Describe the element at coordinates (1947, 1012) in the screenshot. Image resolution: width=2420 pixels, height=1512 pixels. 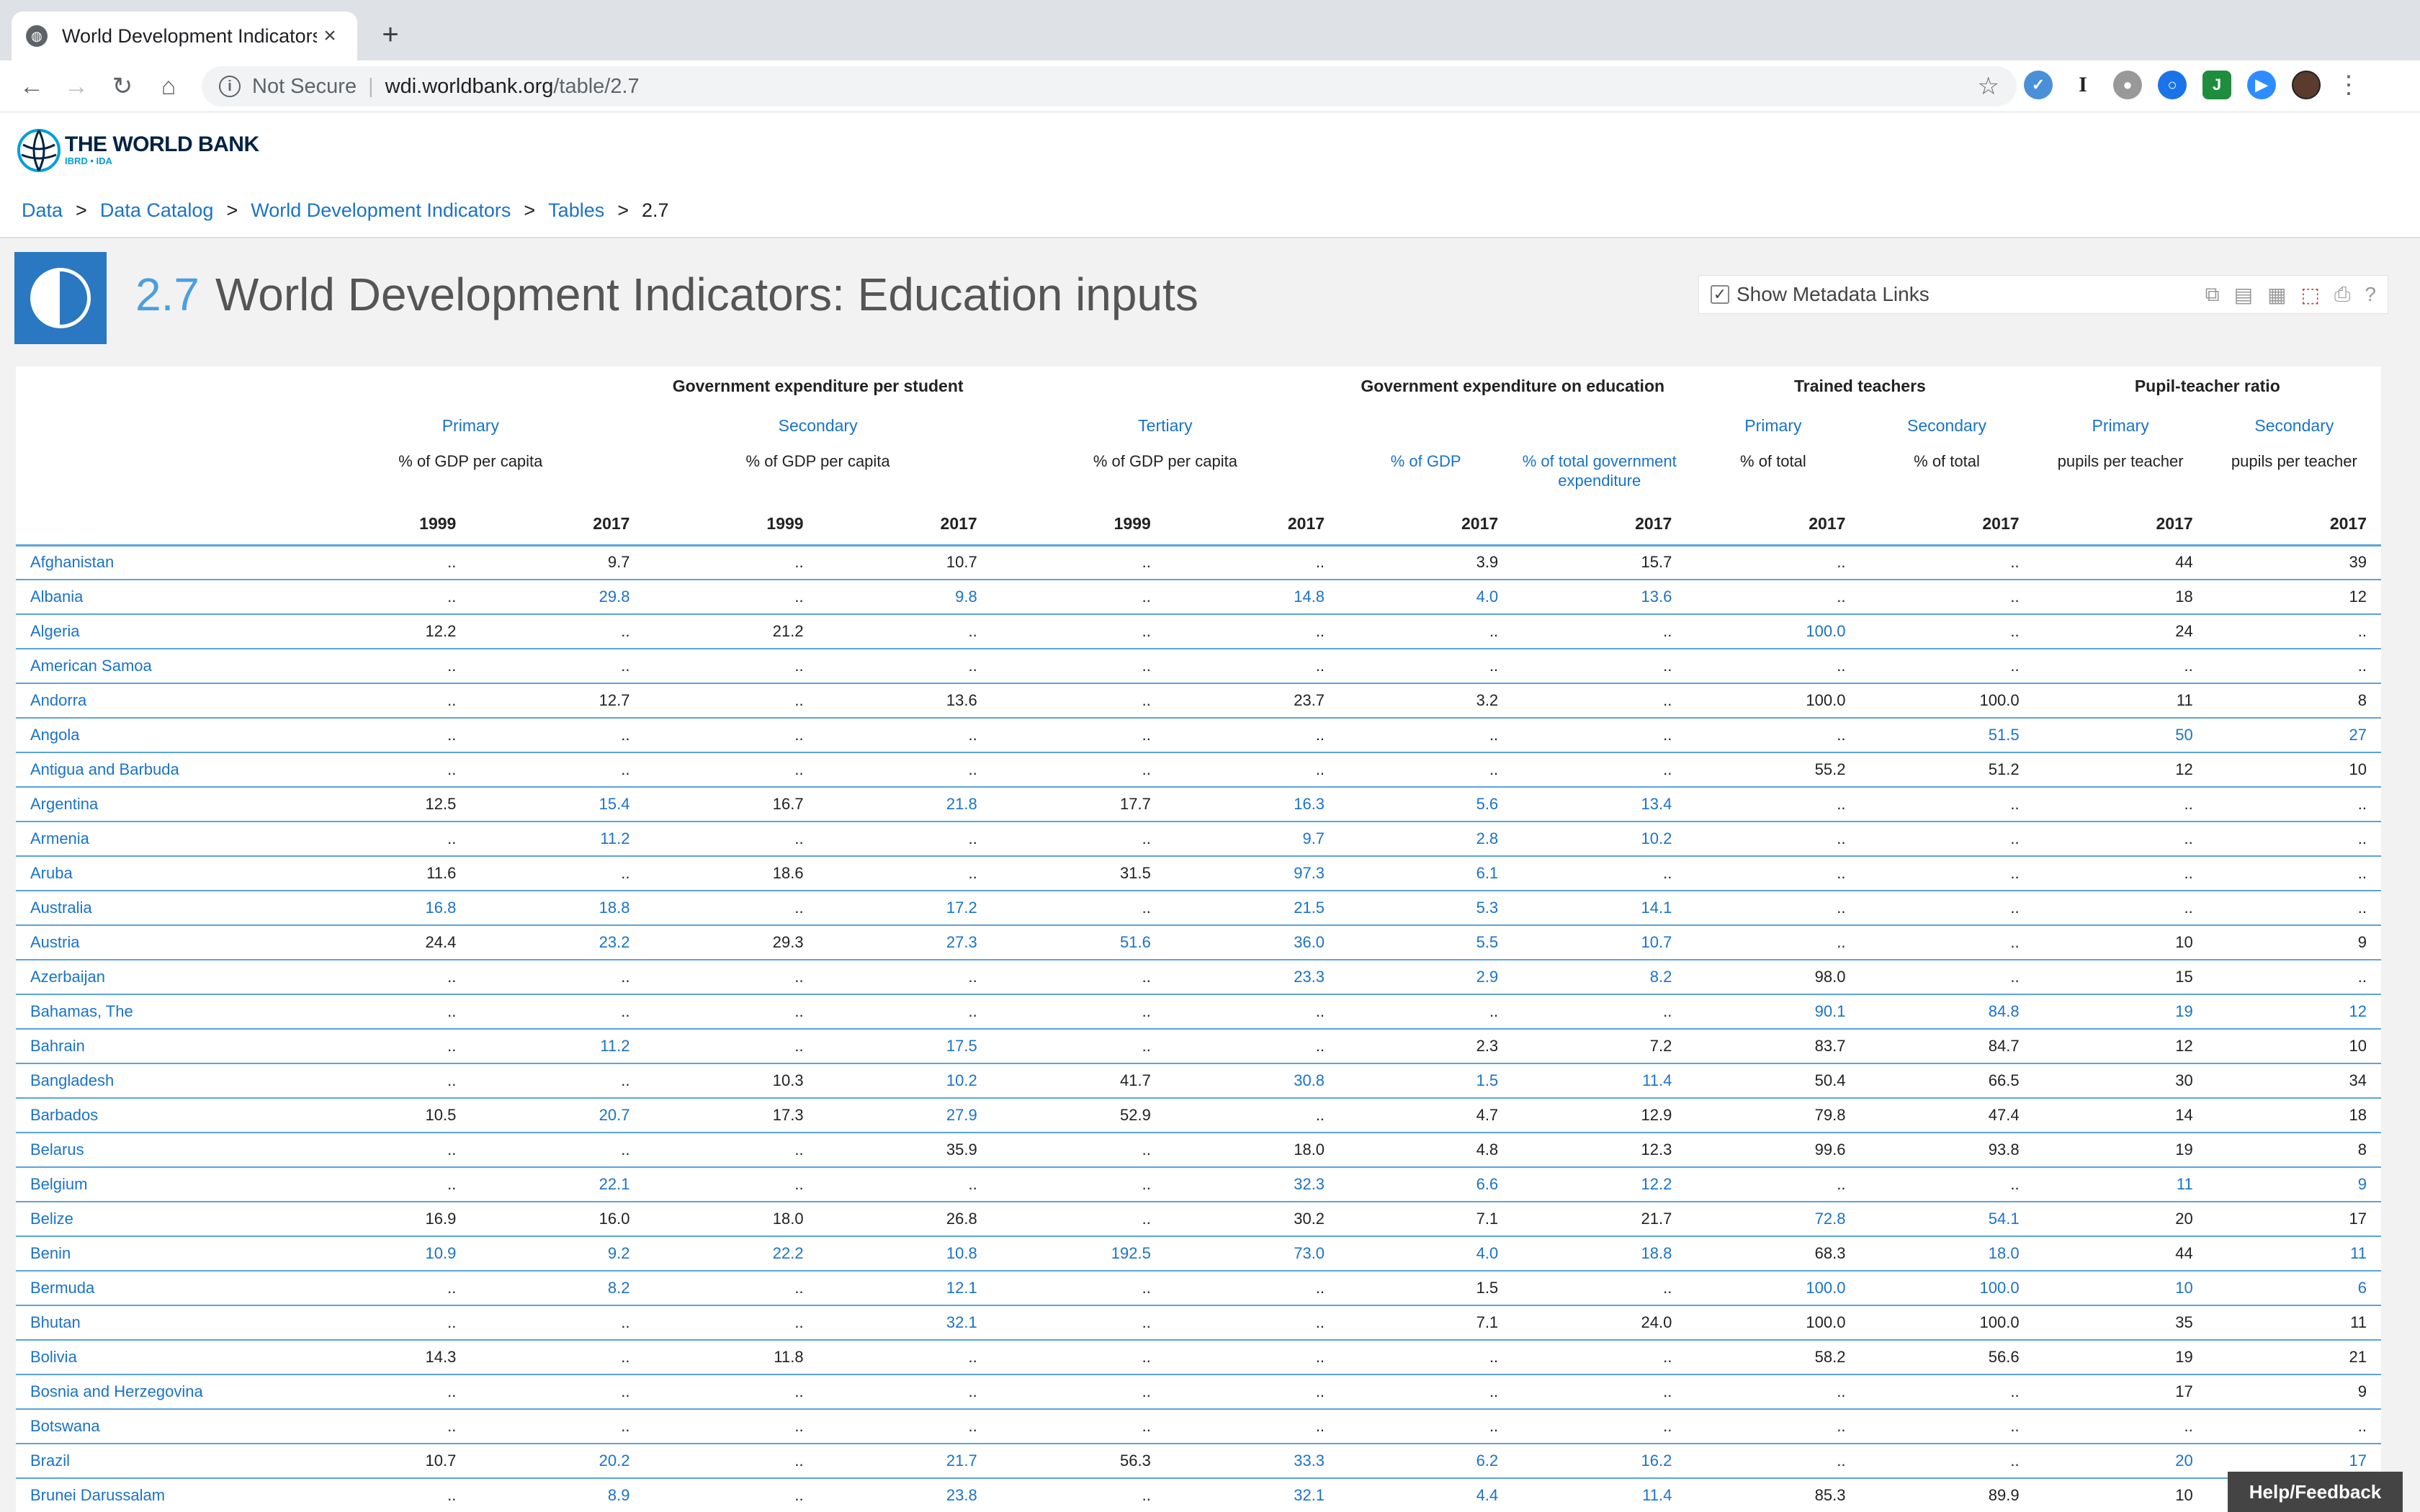
I see `value-link: 84.8` at that location.